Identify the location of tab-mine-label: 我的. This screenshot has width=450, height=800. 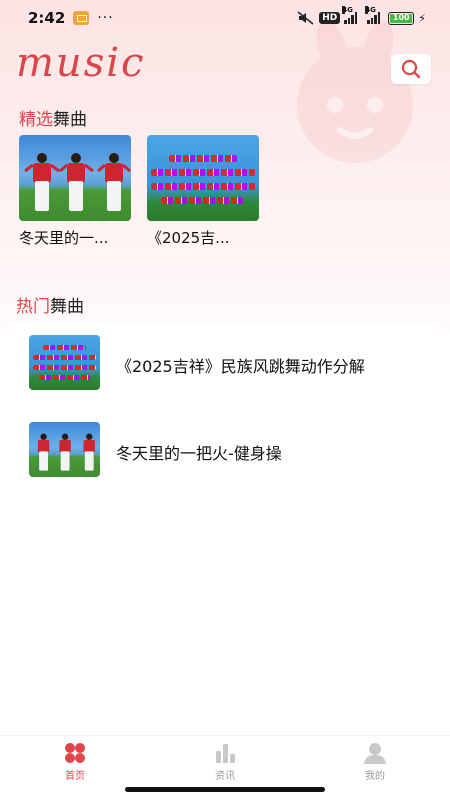
(375, 776).